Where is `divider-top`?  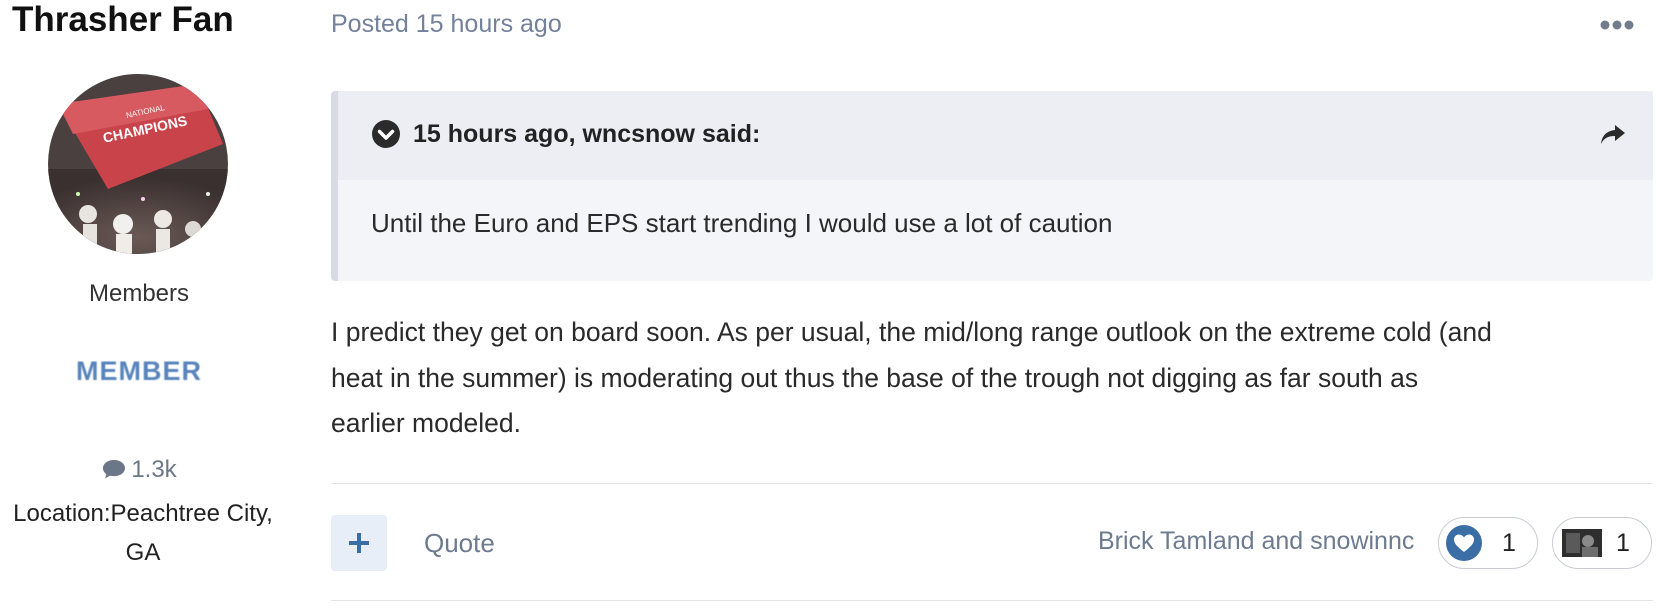 divider-top is located at coordinates (992, 483).